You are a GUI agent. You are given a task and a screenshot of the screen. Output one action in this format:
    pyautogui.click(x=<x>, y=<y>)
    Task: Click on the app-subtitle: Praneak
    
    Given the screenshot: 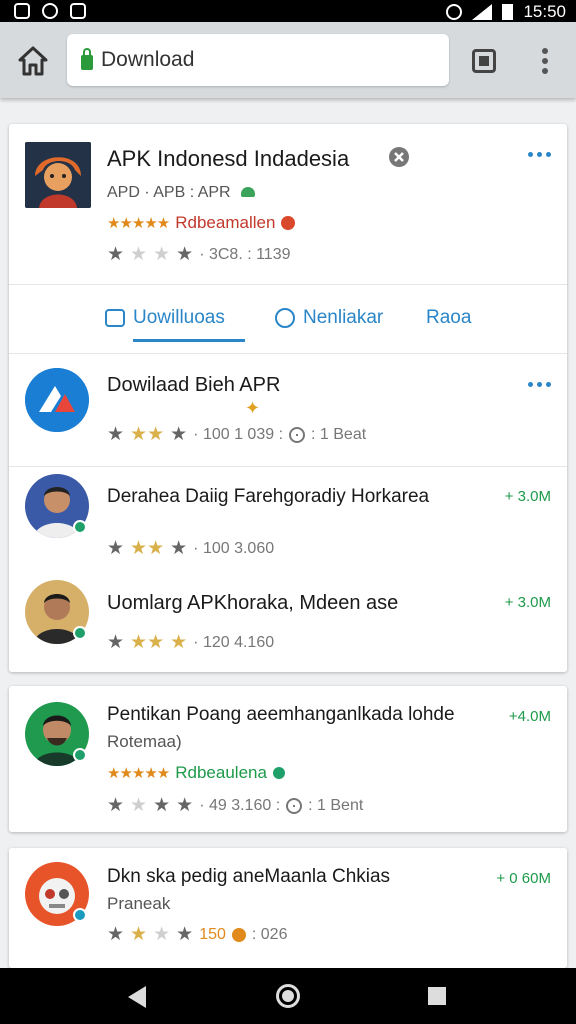 What is the action you would take?
    pyautogui.click(x=139, y=903)
    